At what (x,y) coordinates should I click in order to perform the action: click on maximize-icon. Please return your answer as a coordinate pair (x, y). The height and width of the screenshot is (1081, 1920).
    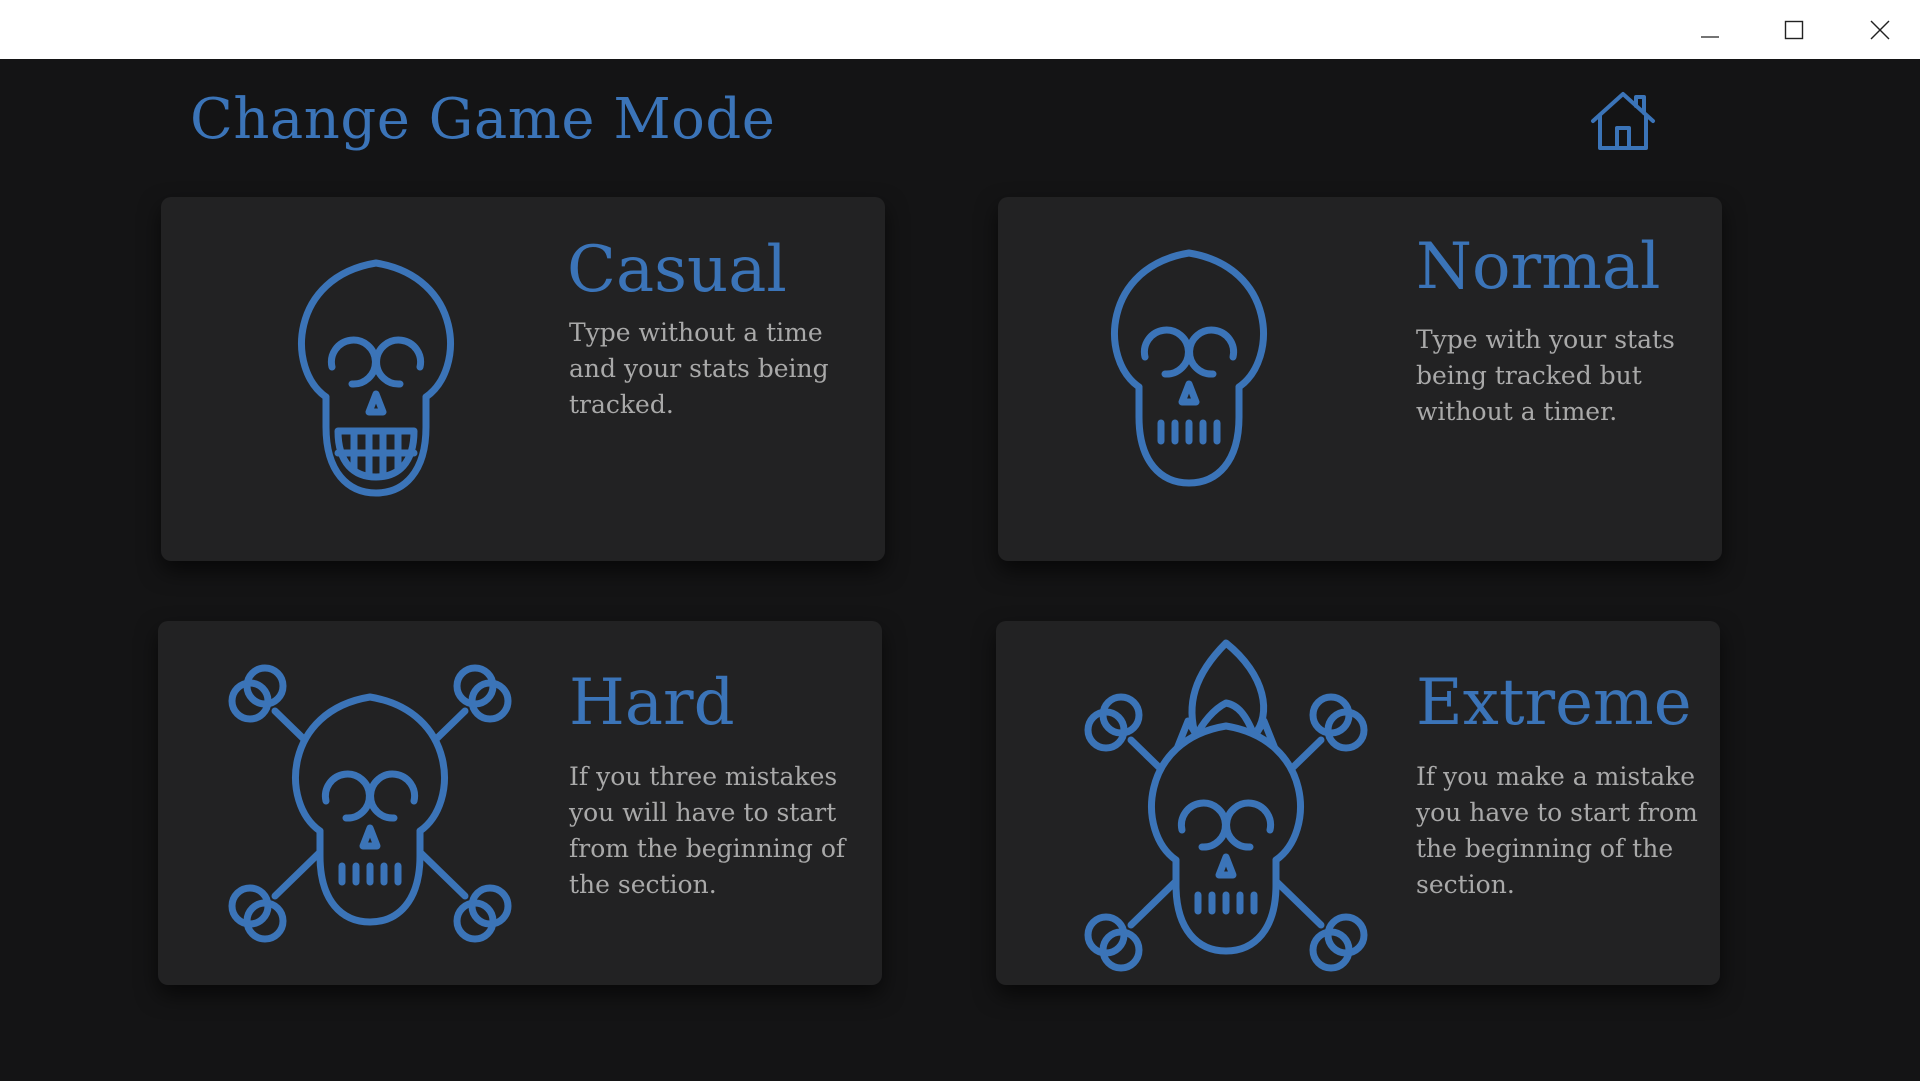
    Looking at the image, I should click on (1794, 29).